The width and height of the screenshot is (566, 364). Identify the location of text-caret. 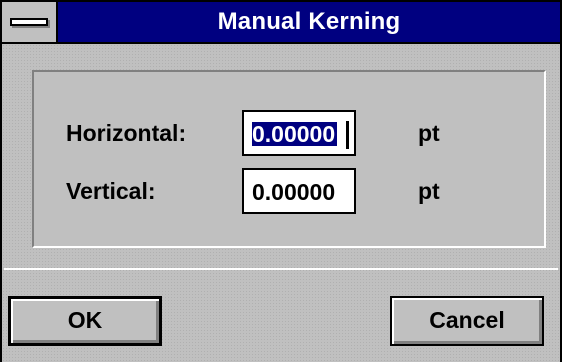
(347, 135).